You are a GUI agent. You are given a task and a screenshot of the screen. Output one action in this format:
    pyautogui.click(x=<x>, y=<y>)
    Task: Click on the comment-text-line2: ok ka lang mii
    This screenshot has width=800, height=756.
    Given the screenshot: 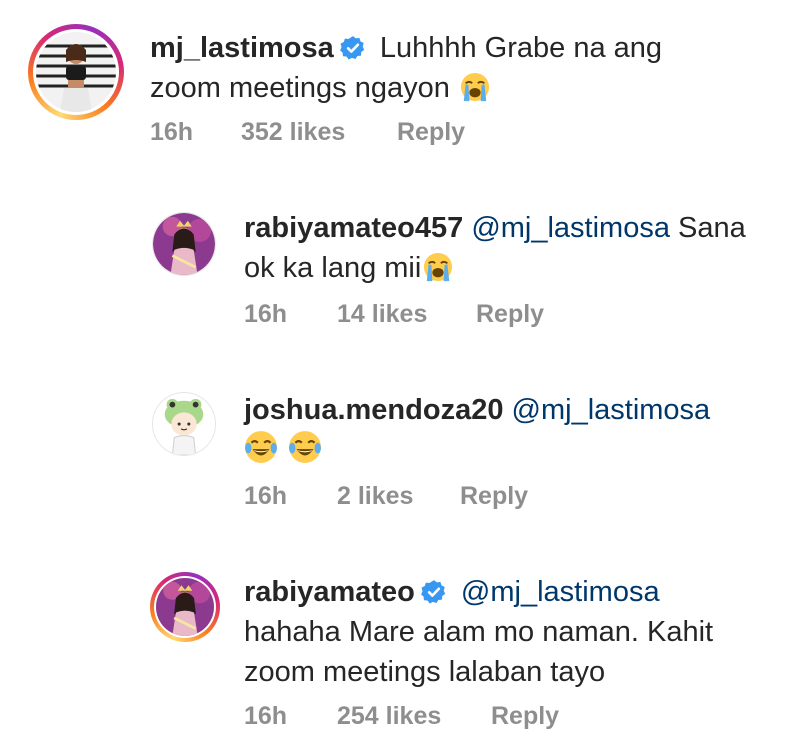 What is the action you would take?
    pyautogui.click(x=333, y=268)
    